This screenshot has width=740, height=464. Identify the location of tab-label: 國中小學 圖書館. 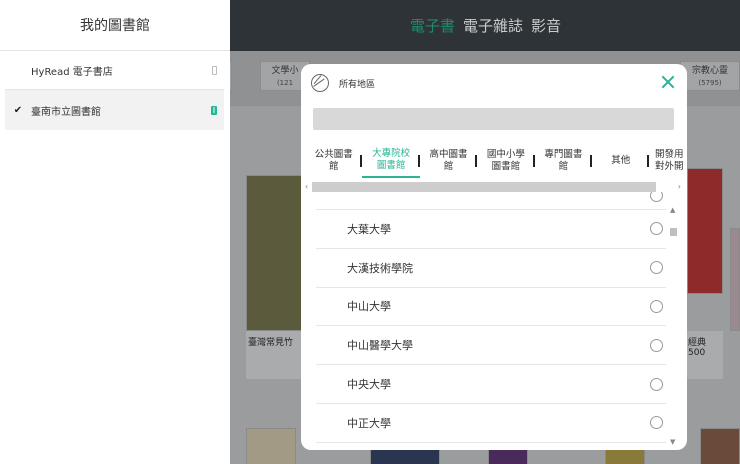
(505, 160).